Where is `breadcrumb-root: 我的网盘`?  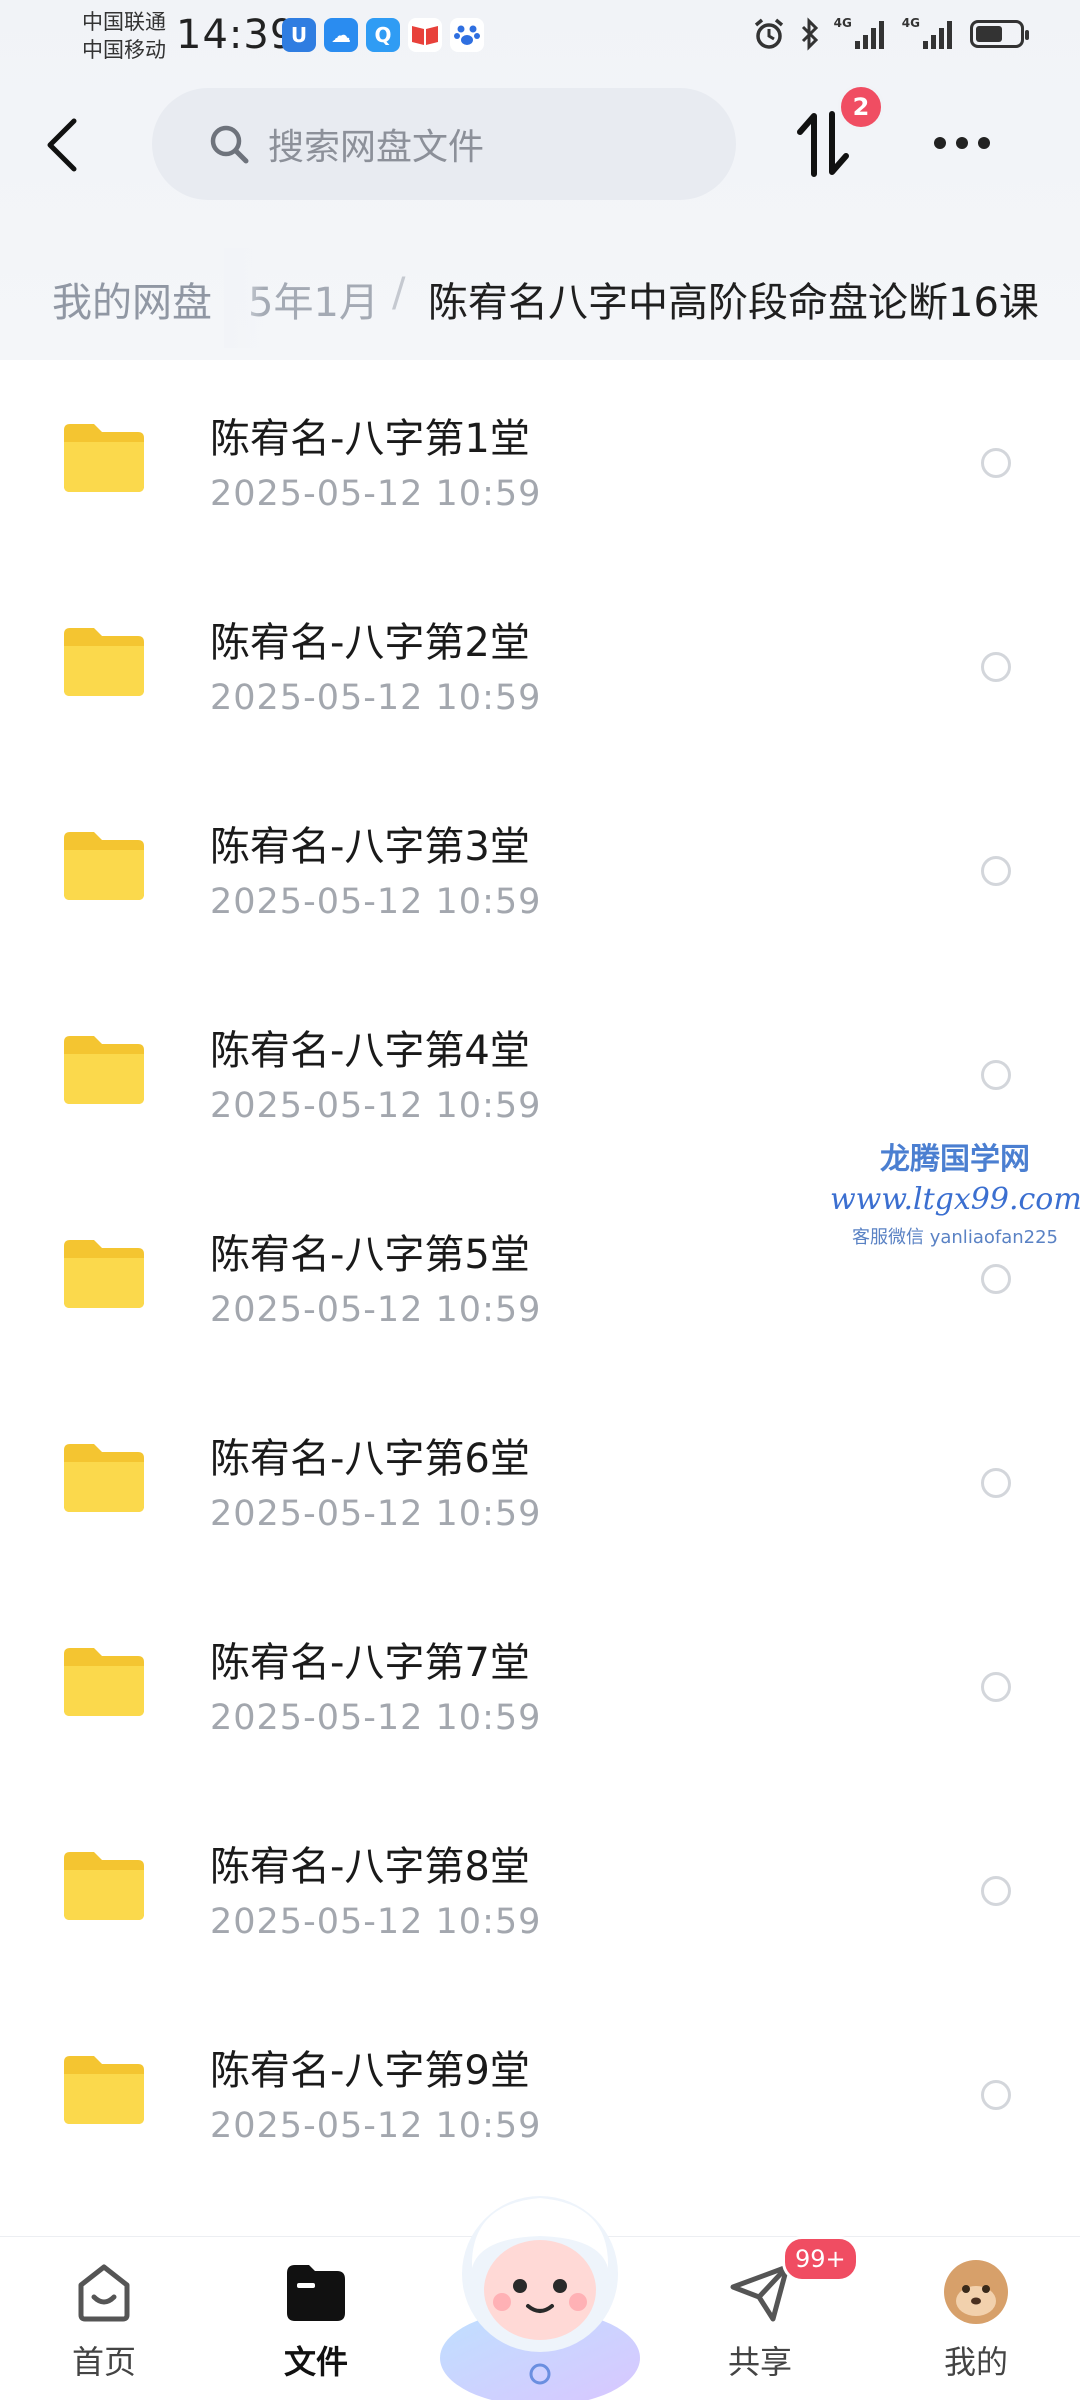
breadcrumb-root: 我的网盘 is located at coordinates (132, 299).